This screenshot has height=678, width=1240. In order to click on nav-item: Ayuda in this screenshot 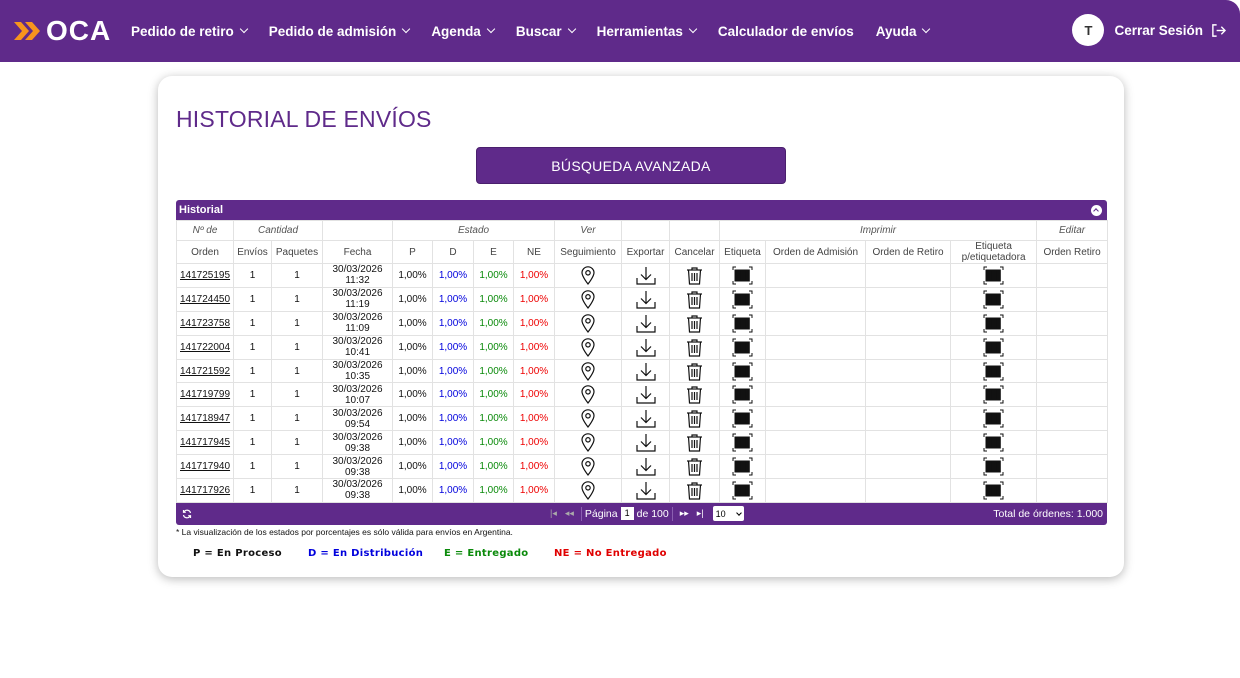, I will do `click(903, 31)`.